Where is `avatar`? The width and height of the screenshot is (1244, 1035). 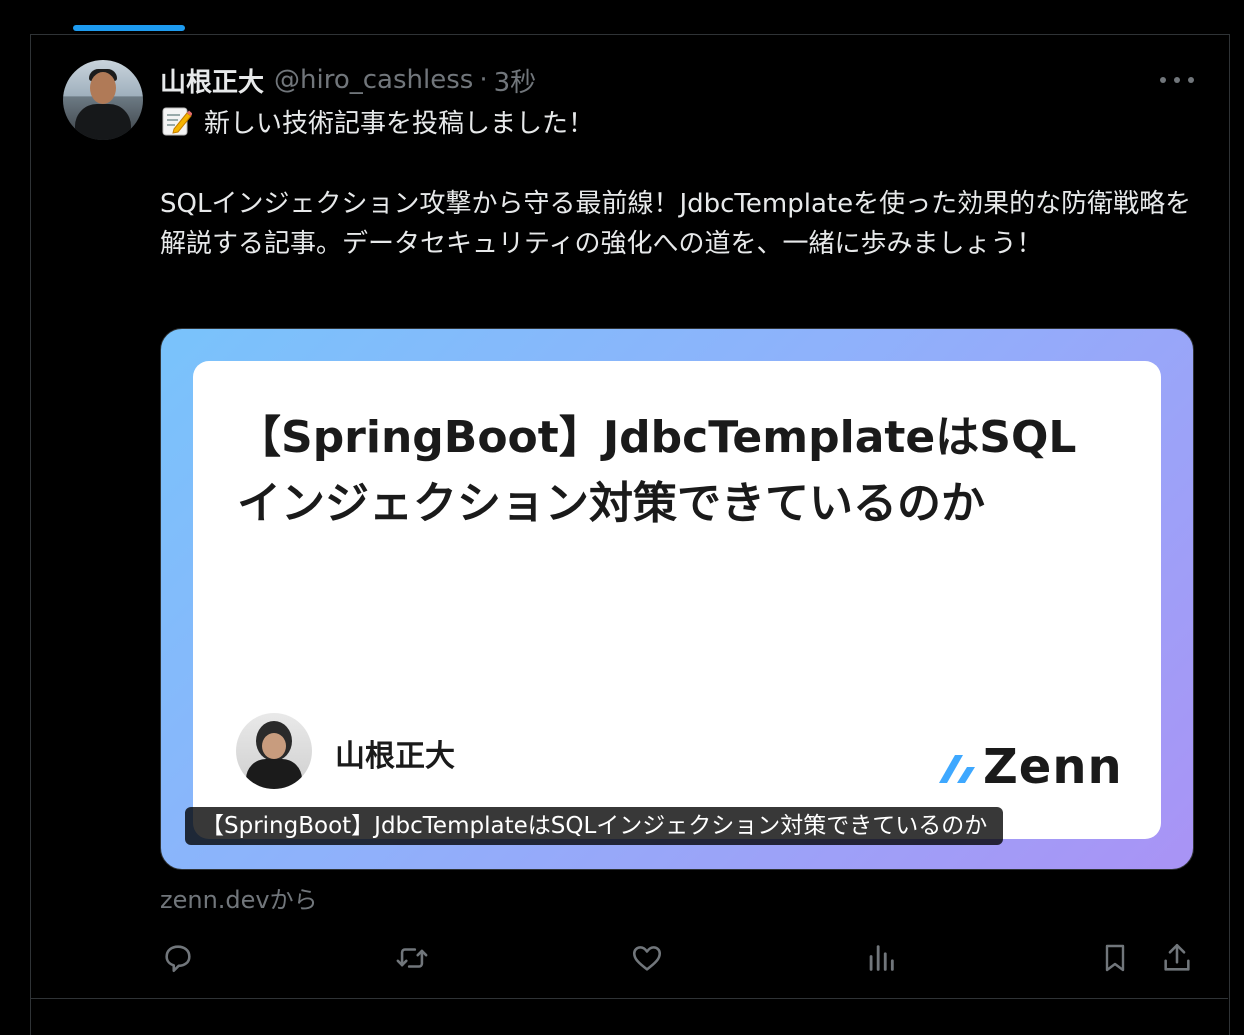
avatar is located at coordinates (103, 100).